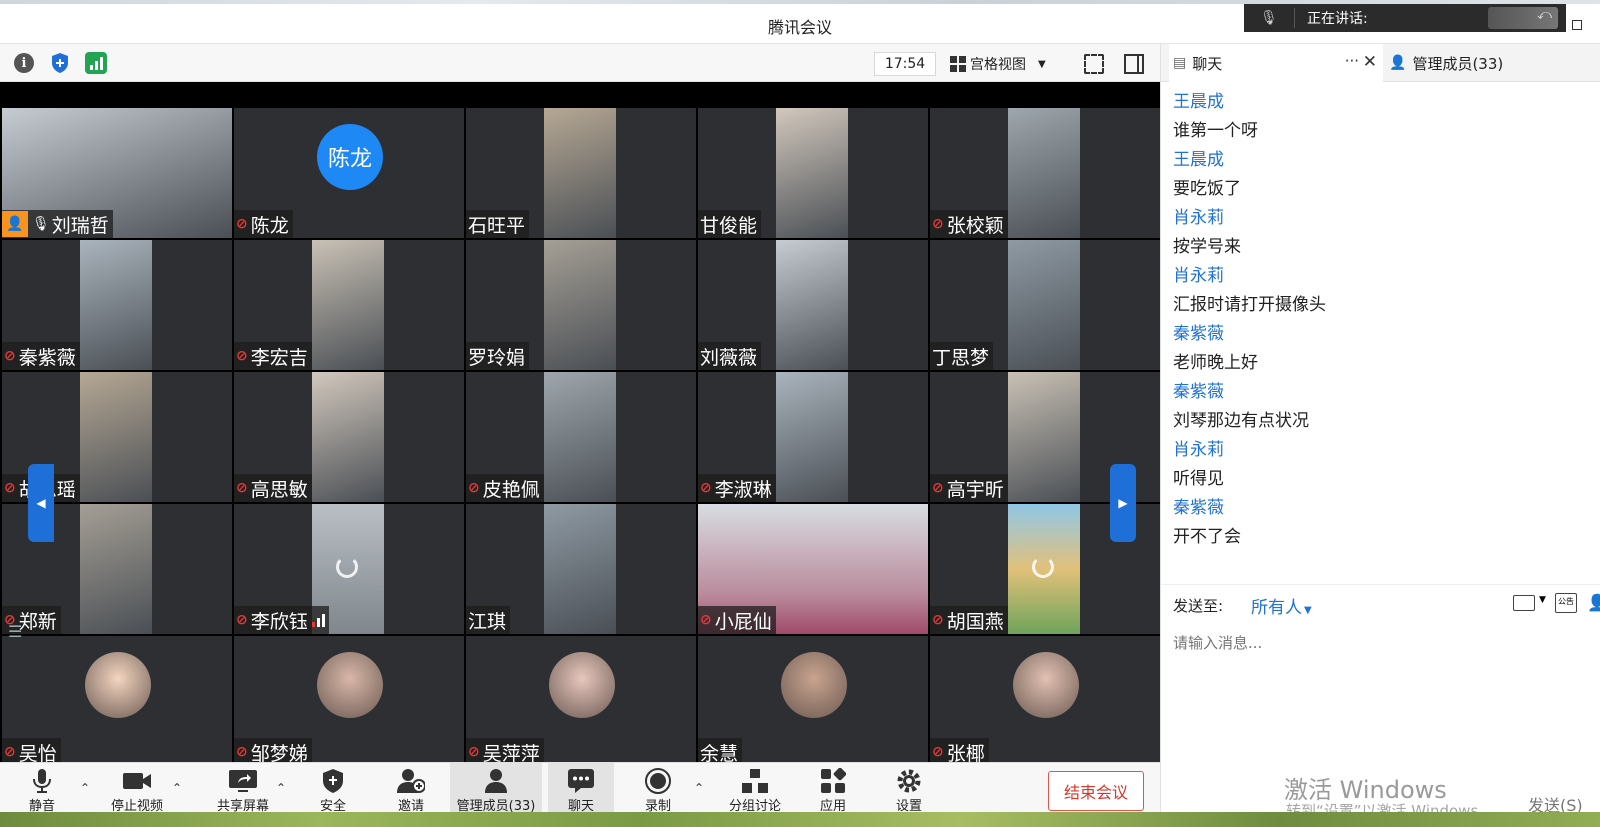 Image resolution: width=1600 pixels, height=827 pixels. Describe the element at coordinates (15, 224) in the screenshot. I see `host-badge-icon: 👤` at that location.